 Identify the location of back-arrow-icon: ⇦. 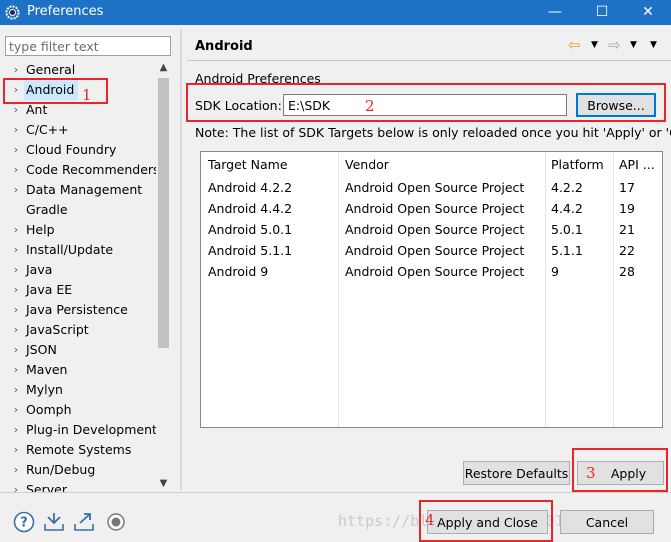
(574, 45).